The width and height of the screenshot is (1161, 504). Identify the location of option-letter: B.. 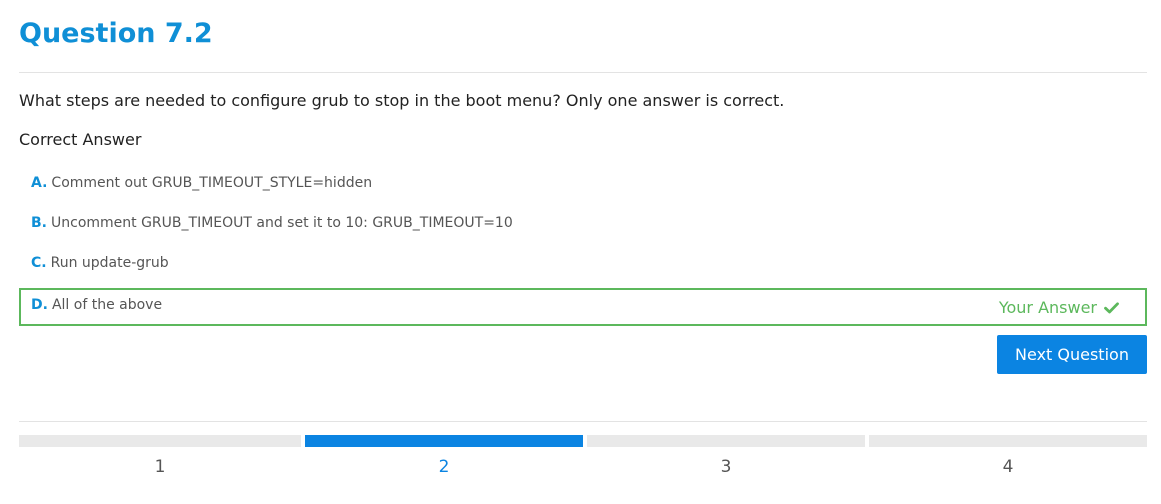
(39, 223).